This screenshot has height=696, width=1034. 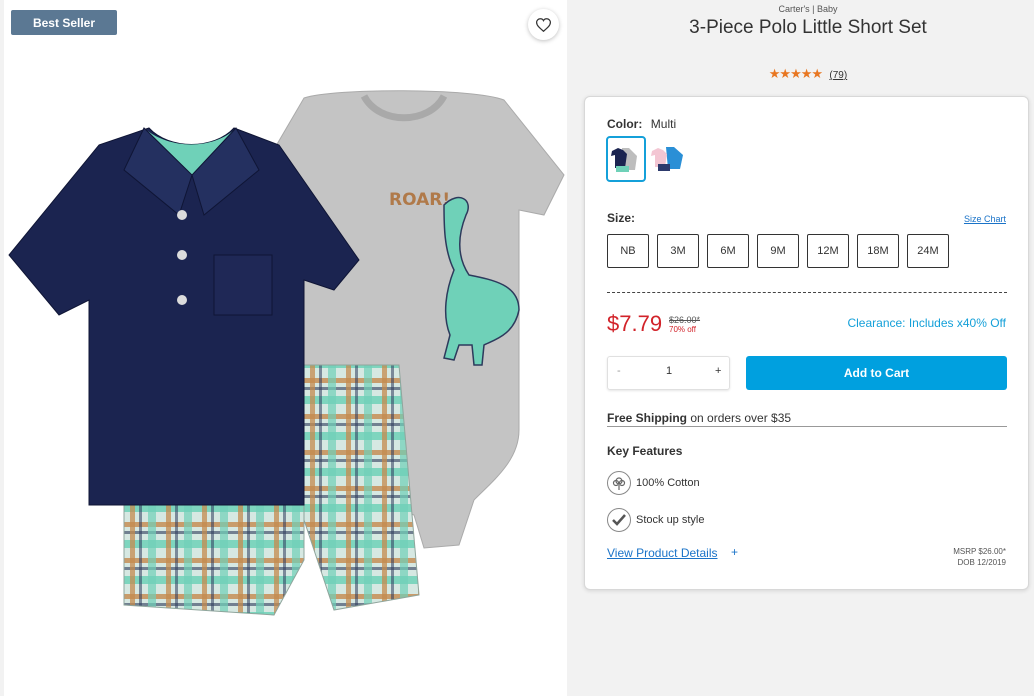 What do you see at coordinates (979, 557) in the screenshot?
I see `msrp-info: MSRP $26.00* DOB 12/2019` at bounding box center [979, 557].